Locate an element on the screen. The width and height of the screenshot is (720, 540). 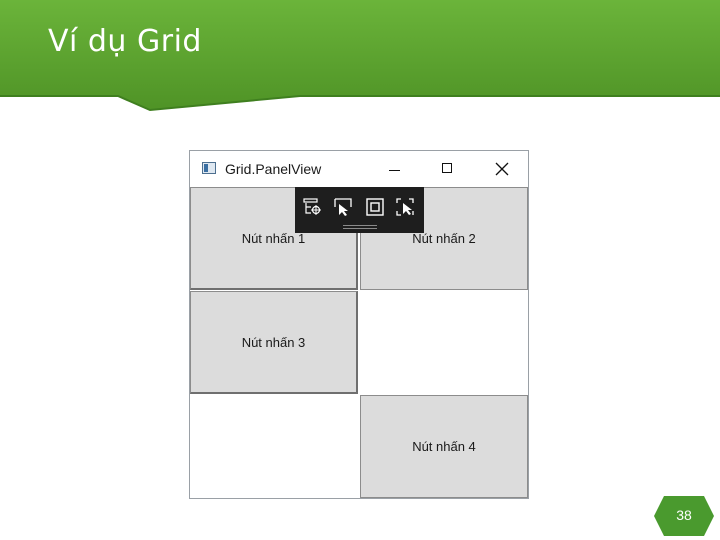
window-title: Grid.PanelView is located at coordinates (273, 169).